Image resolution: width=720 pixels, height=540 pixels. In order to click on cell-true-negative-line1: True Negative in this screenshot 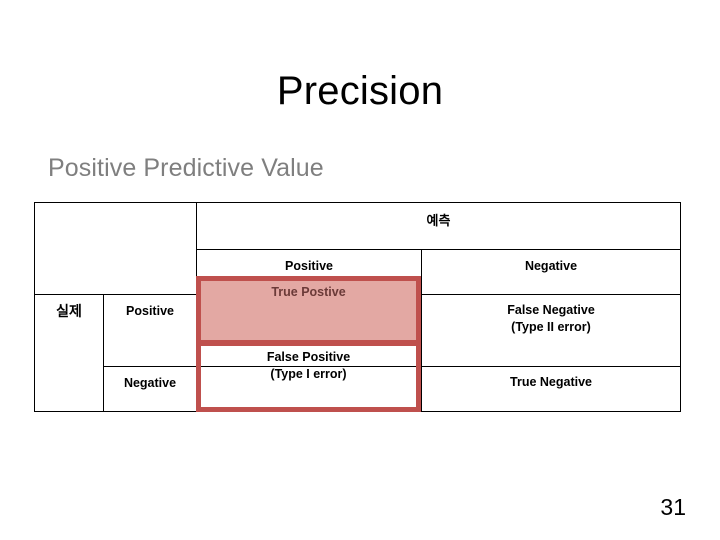, I will do `click(551, 382)`.